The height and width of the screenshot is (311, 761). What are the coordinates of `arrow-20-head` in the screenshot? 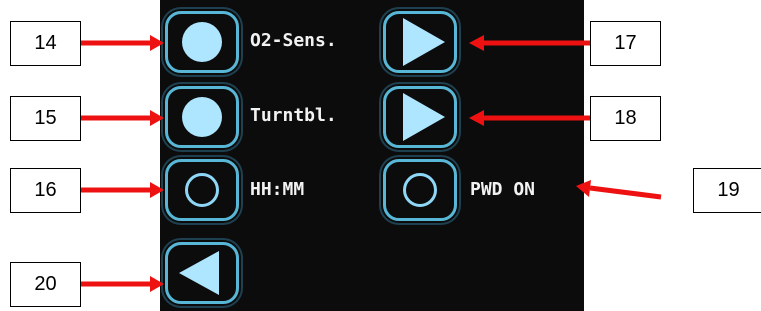 It's located at (157, 284).